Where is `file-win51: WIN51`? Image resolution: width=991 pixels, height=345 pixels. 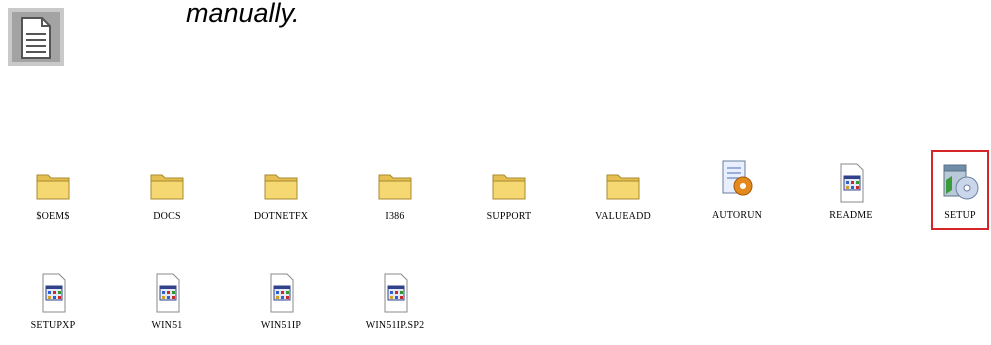
file-win51: WIN51 is located at coordinates (167, 301).